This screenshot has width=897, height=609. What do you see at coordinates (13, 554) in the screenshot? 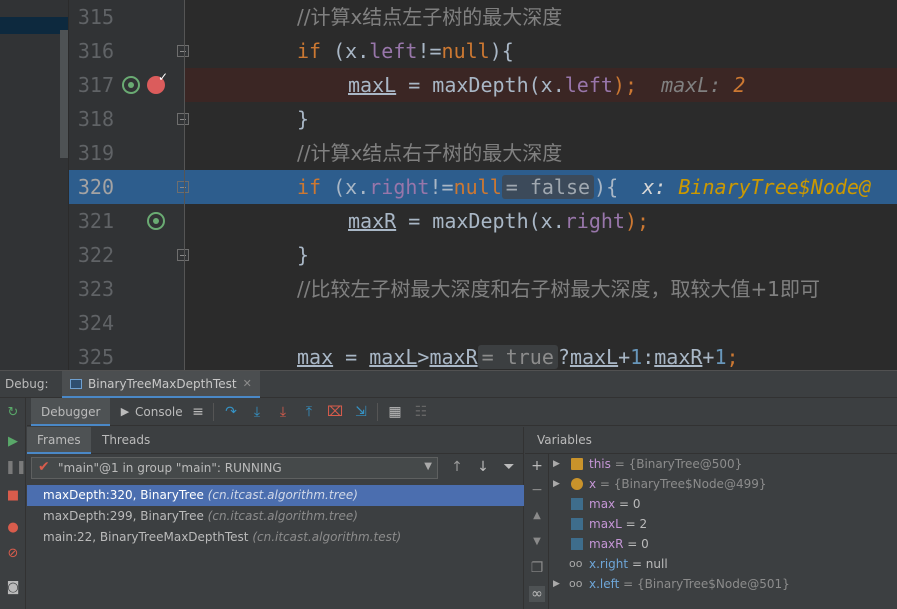
I see `mute-breakpoints-icon: ⊘` at bounding box center [13, 554].